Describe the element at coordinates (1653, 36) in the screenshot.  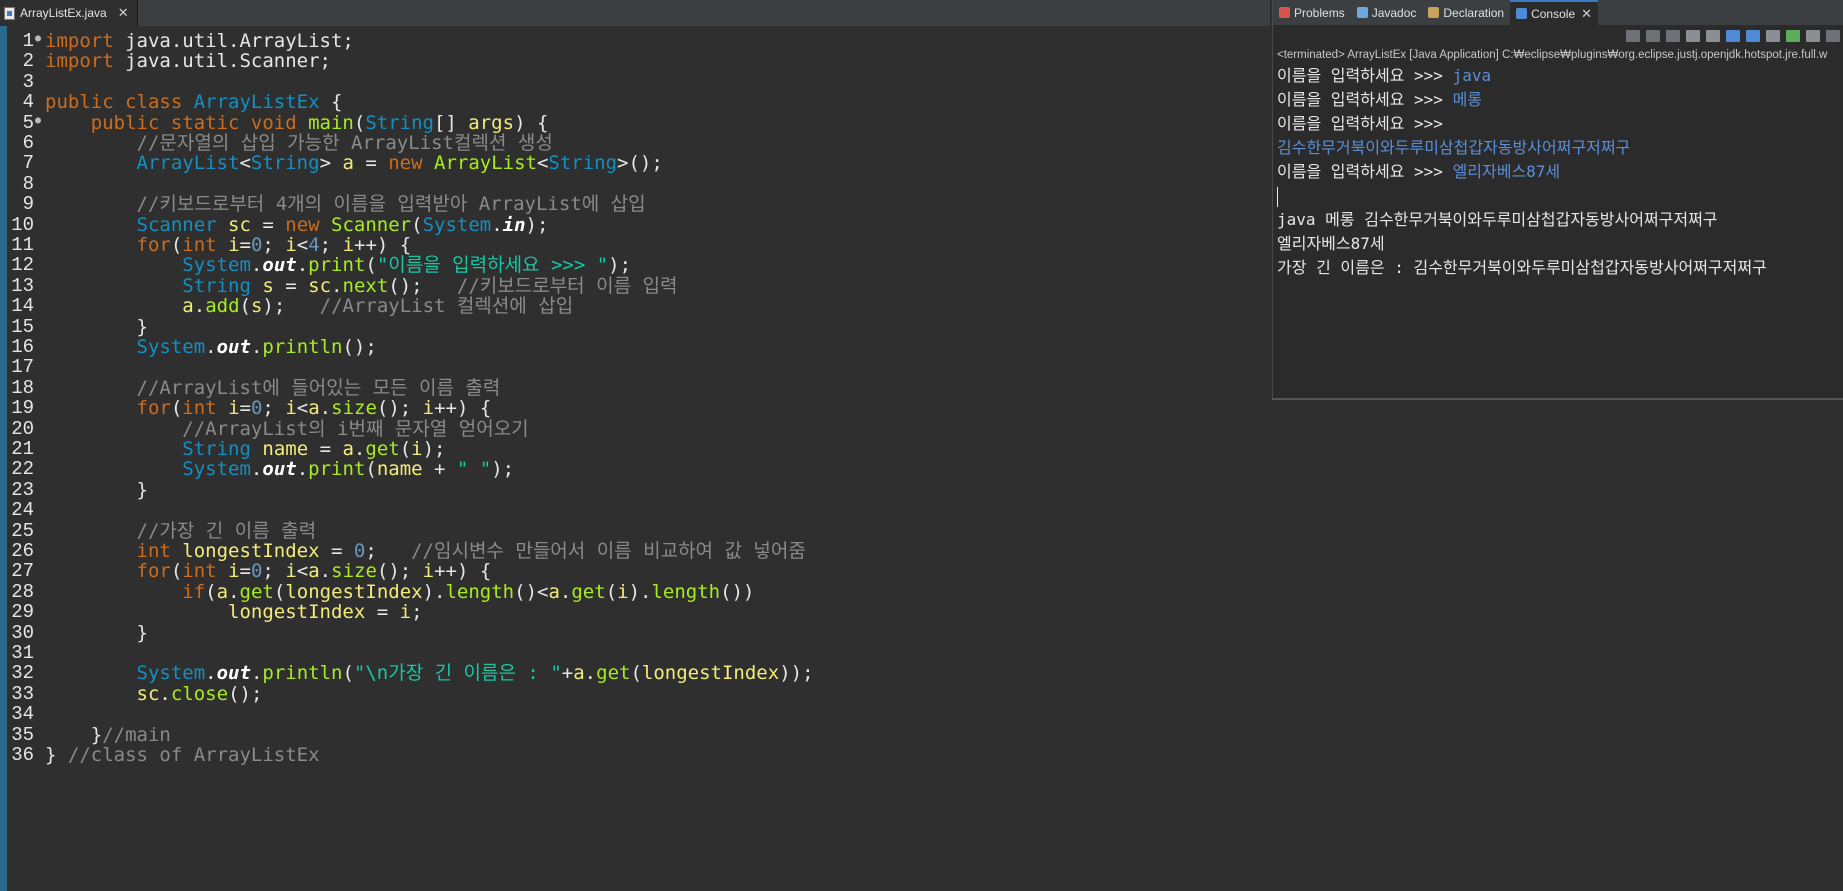
I see `remove-launch-icon` at that location.